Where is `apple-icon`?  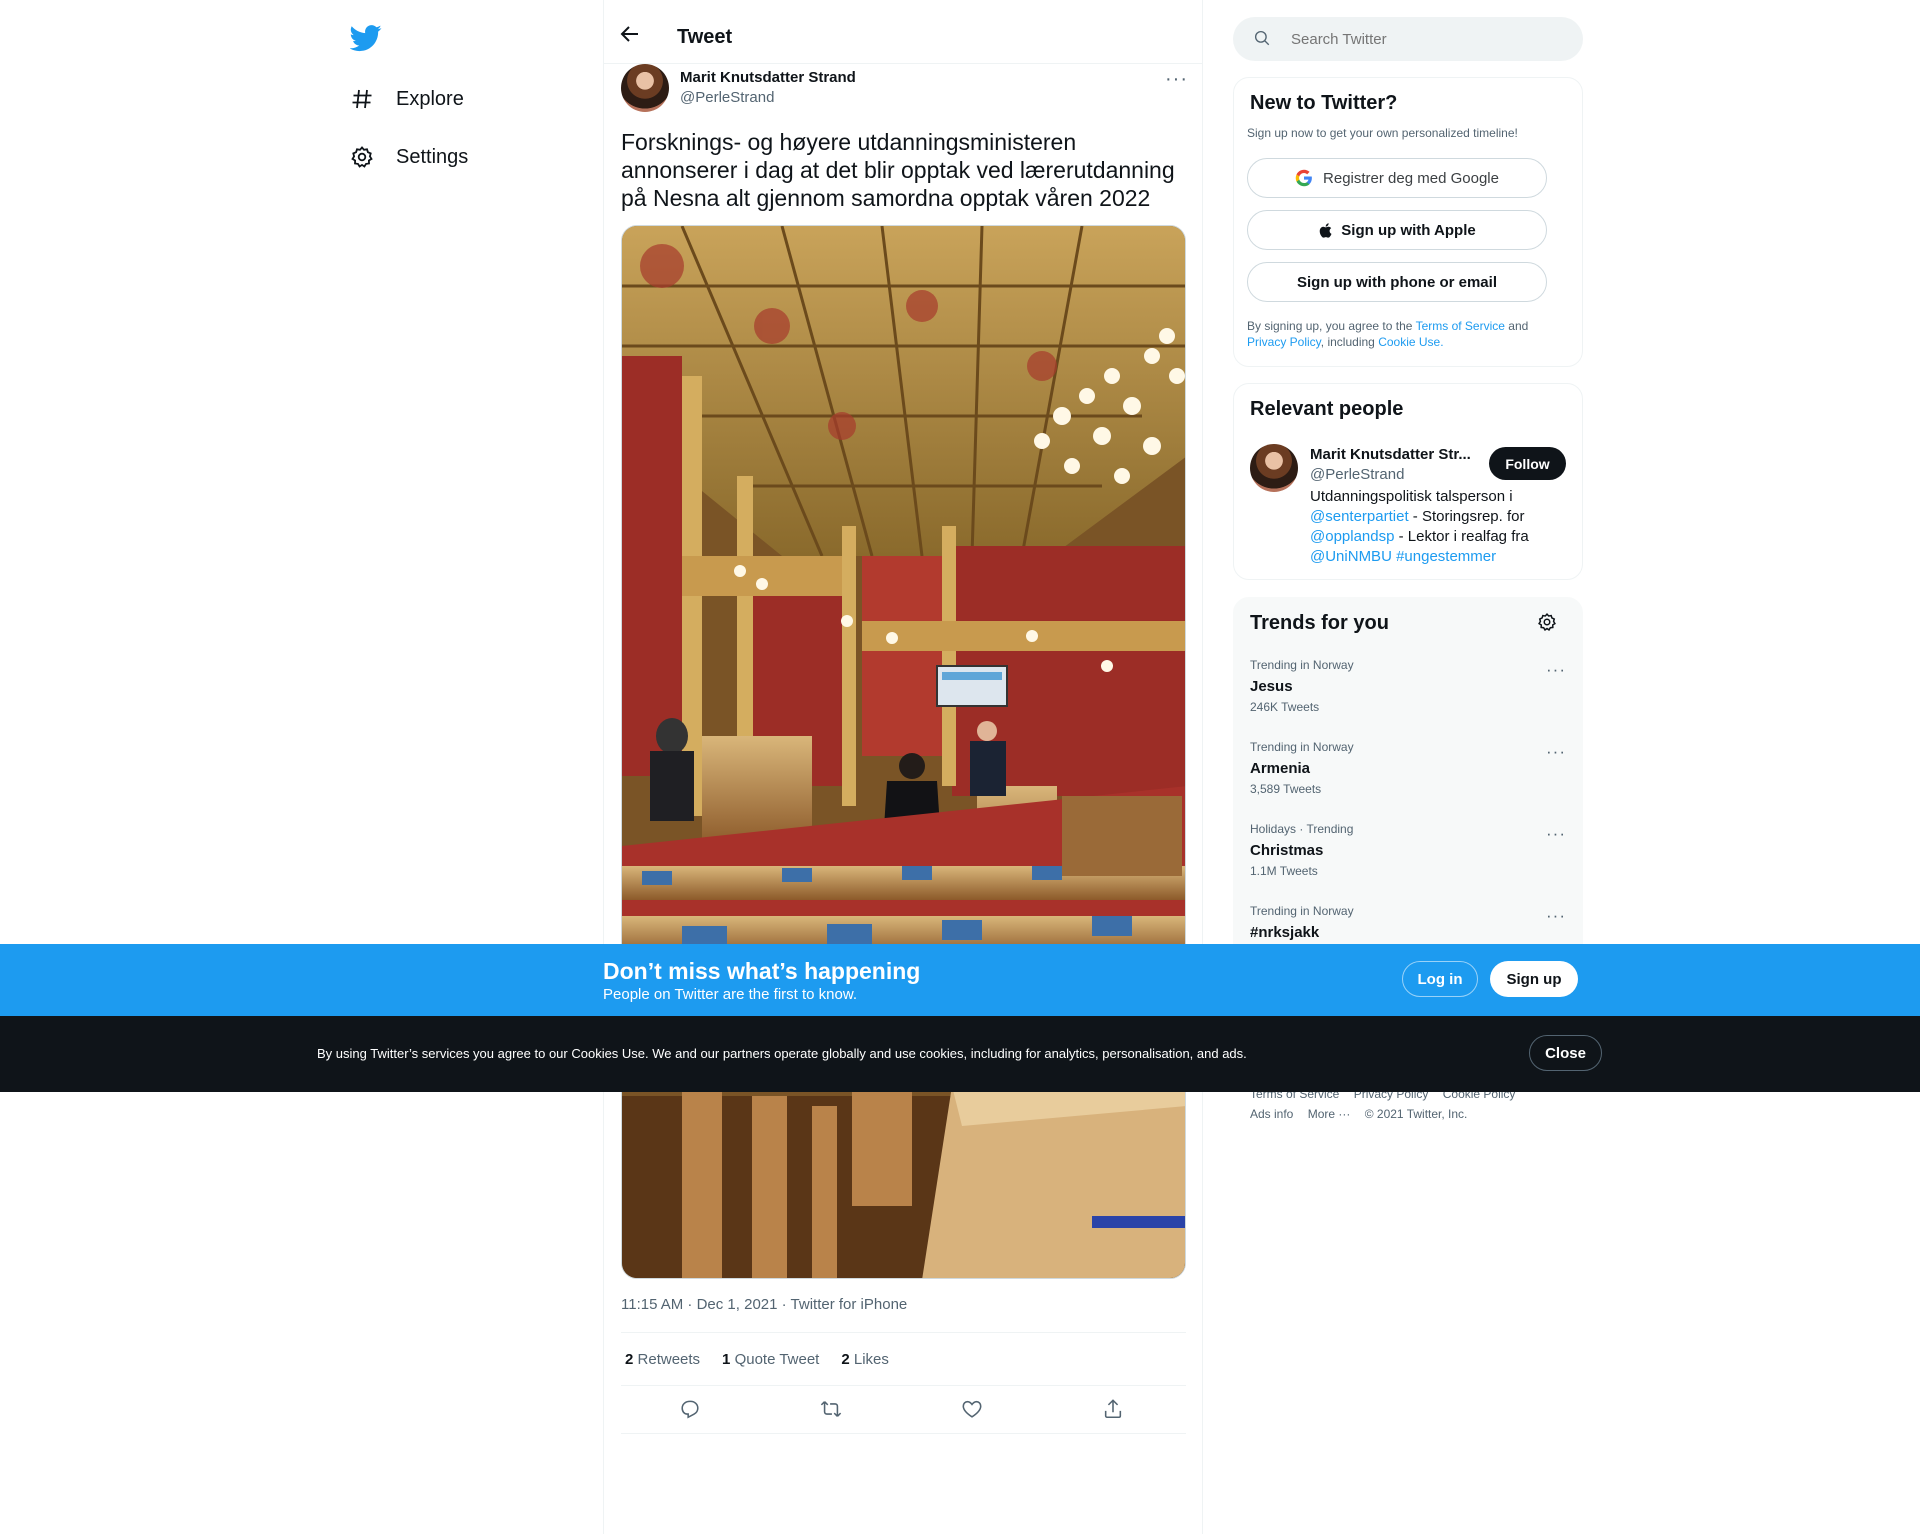
apple-icon is located at coordinates (1326, 230).